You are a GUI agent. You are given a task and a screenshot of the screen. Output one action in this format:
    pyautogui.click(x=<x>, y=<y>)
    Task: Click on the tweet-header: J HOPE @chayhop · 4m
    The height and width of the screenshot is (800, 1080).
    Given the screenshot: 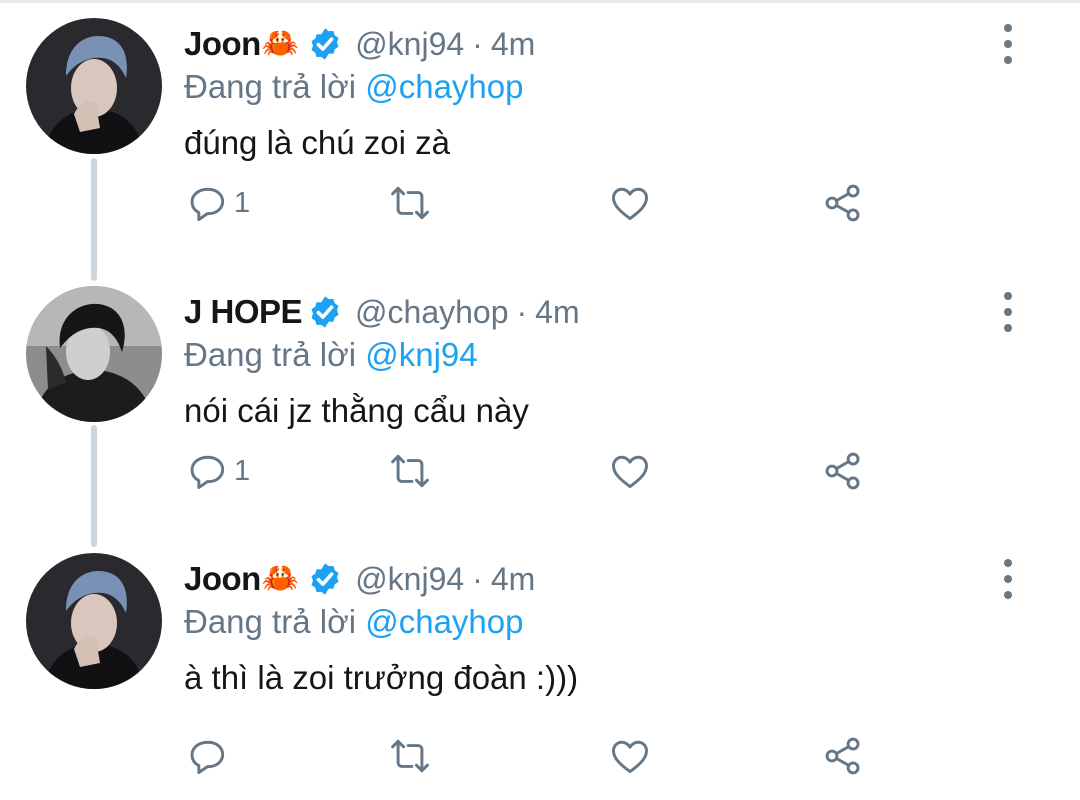 What is the action you would take?
    pyautogui.click(x=382, y=312)
    